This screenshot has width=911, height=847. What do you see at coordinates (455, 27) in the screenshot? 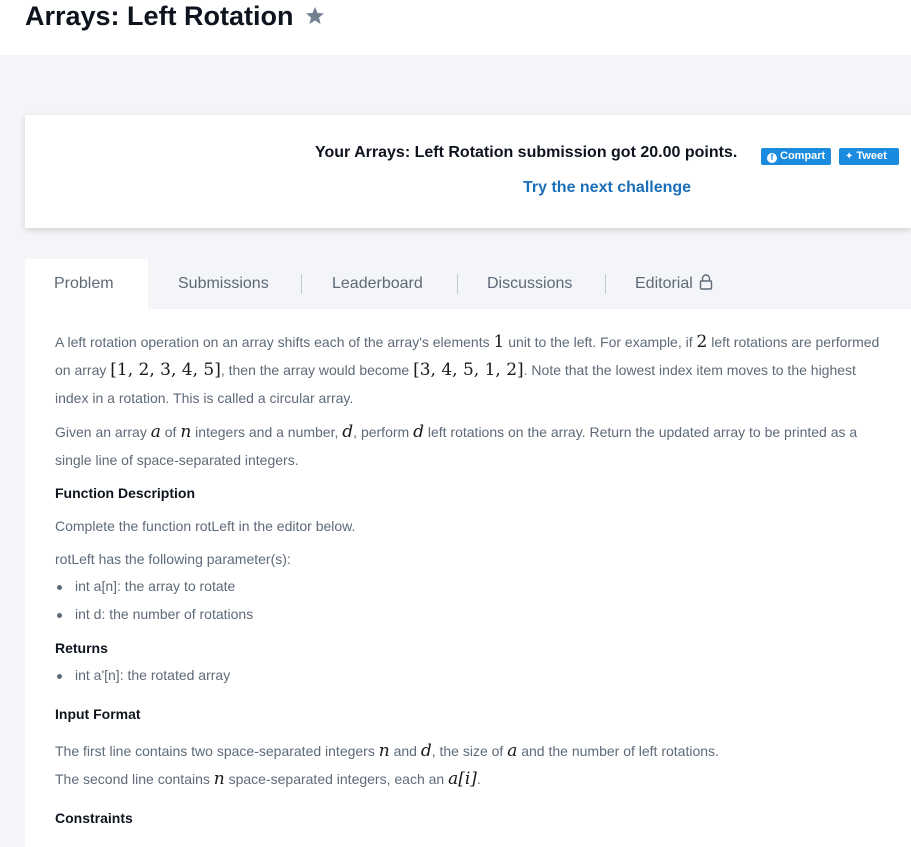
I see `page-header: Arrays: Left Rotation` at bounding box center [455, 27].